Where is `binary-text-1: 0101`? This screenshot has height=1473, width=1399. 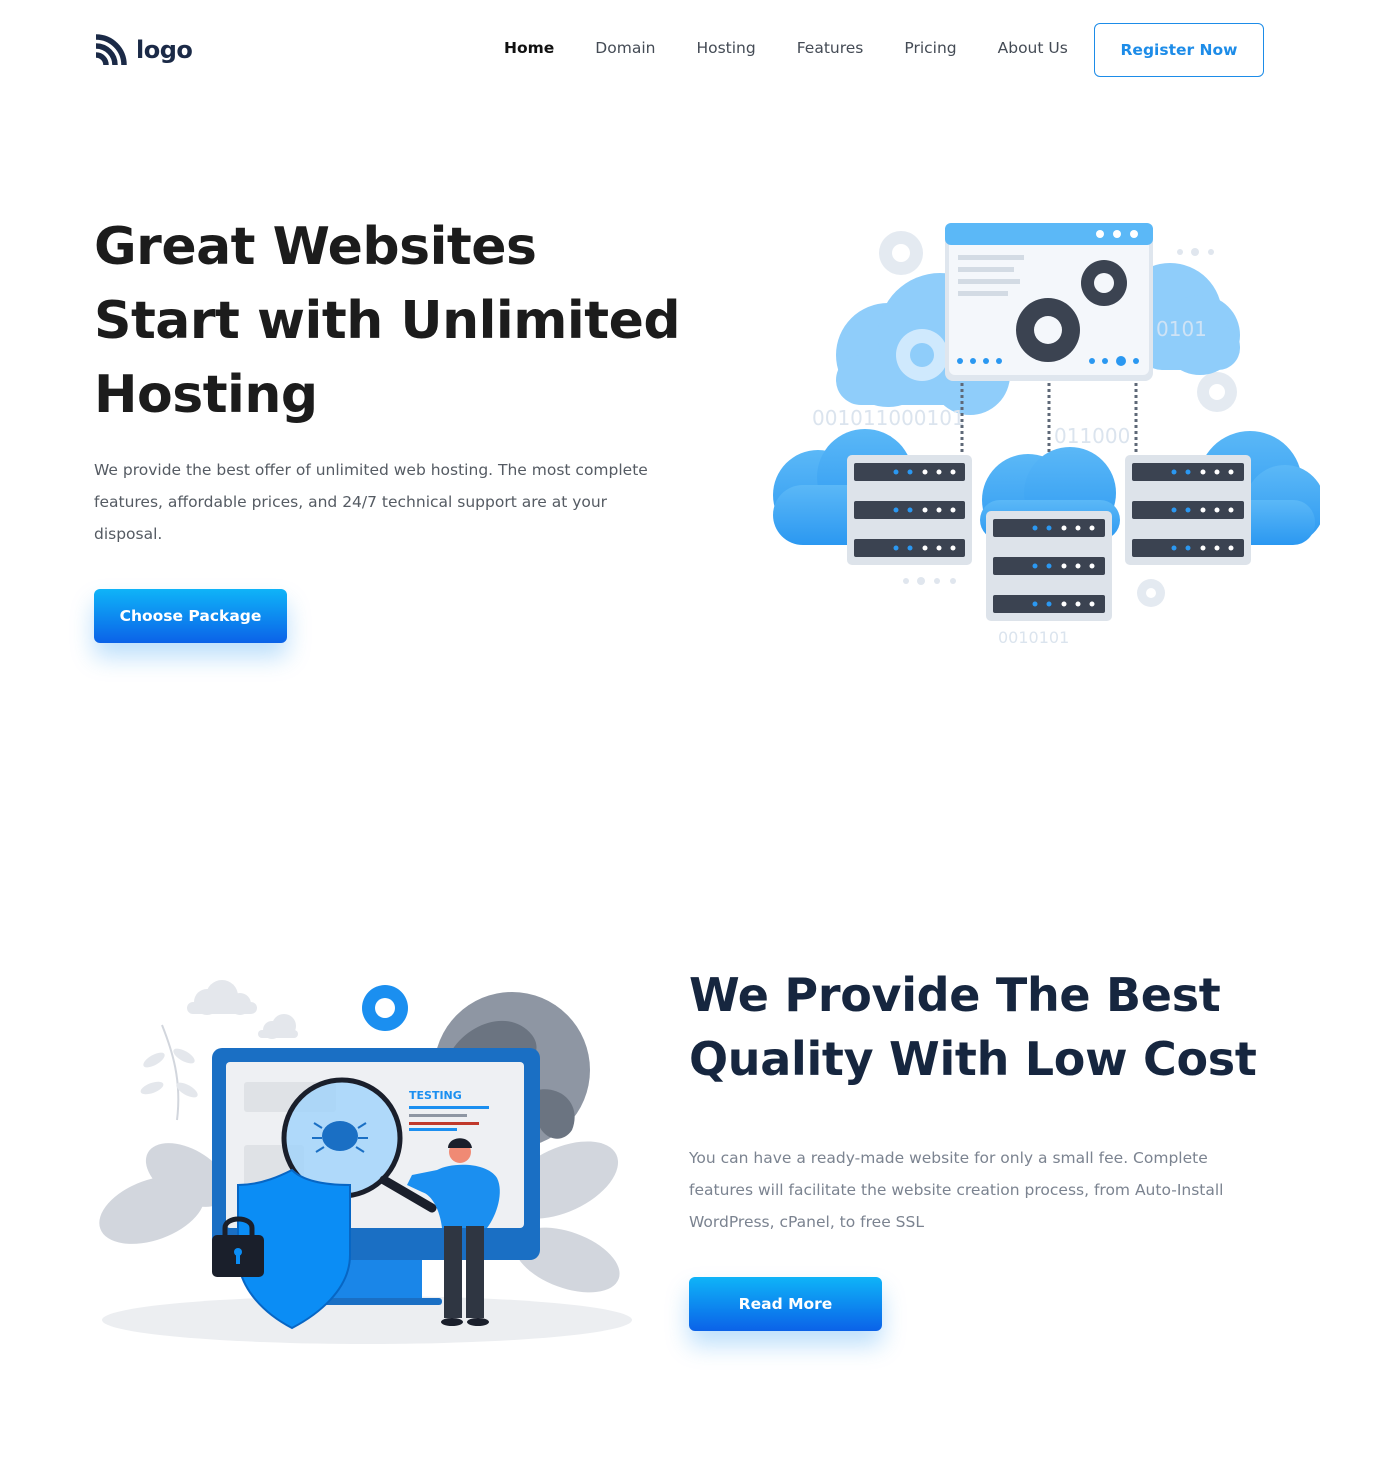 binary-text-1: 0101 is located at coordinates (1181, 329).